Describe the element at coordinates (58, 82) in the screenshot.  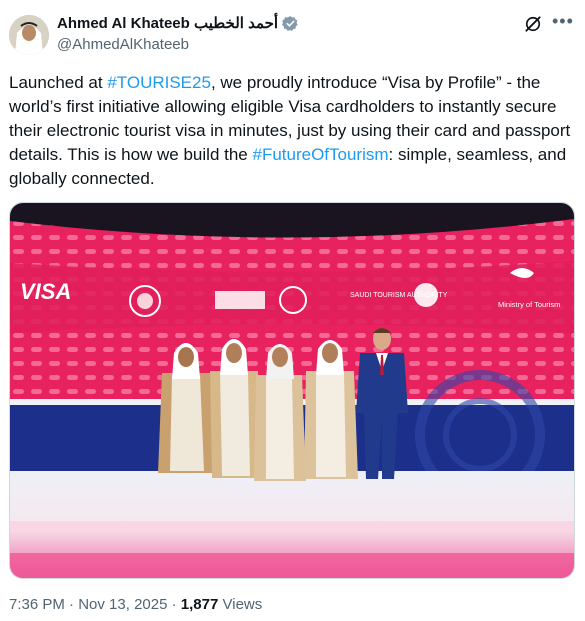
I see `tweet-text-part: Launched at` at that location.